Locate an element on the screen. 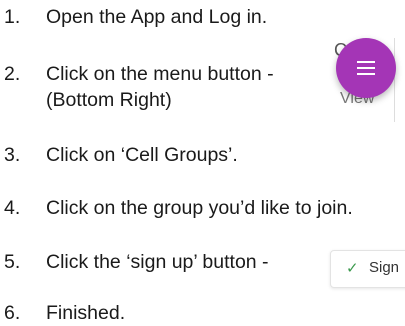  sign-up-button: ✓ Sign is located at coordinates (367, 269).